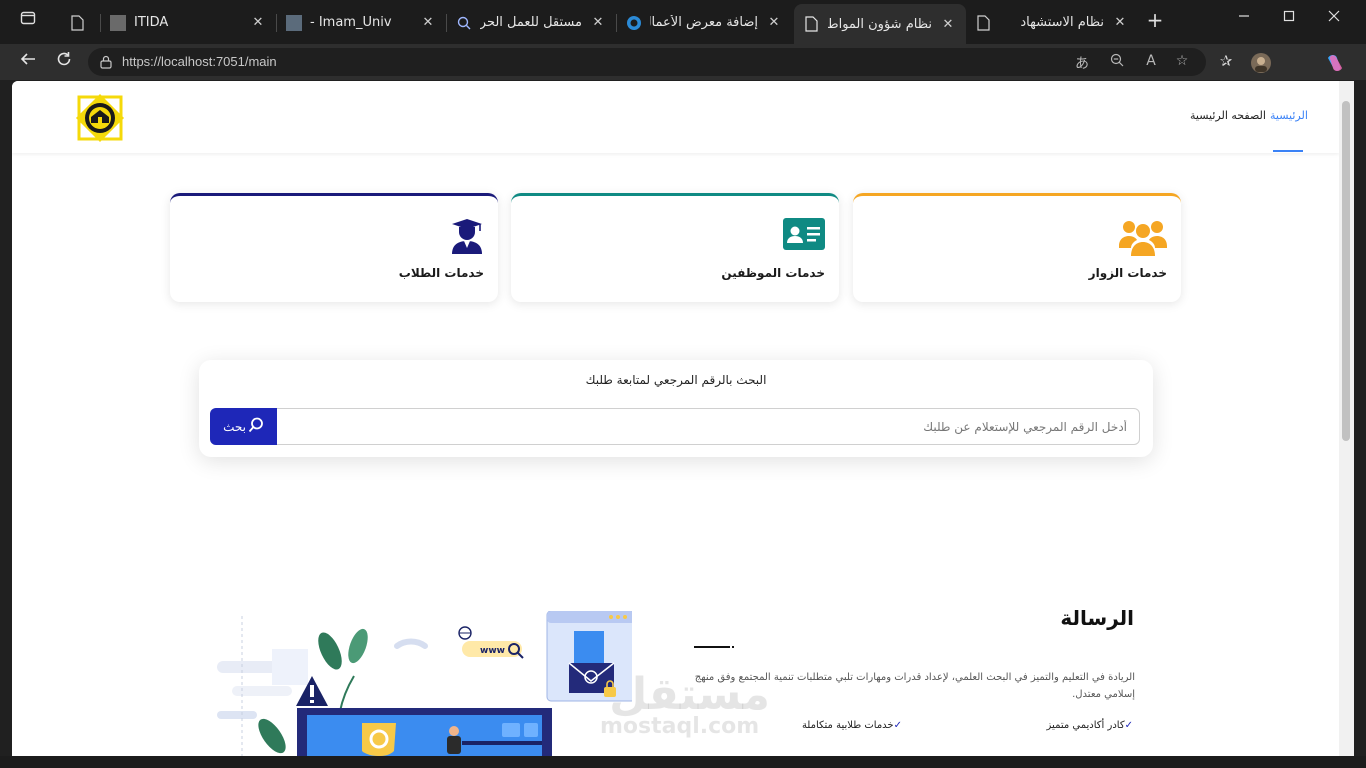 The height and width of the screenshot is (768, 1366). What do you see at coordinates (1017, 247) in the screenshot?
I see `card-visitor-services: خدمات الزوار` at bounding box center [1017, 247].